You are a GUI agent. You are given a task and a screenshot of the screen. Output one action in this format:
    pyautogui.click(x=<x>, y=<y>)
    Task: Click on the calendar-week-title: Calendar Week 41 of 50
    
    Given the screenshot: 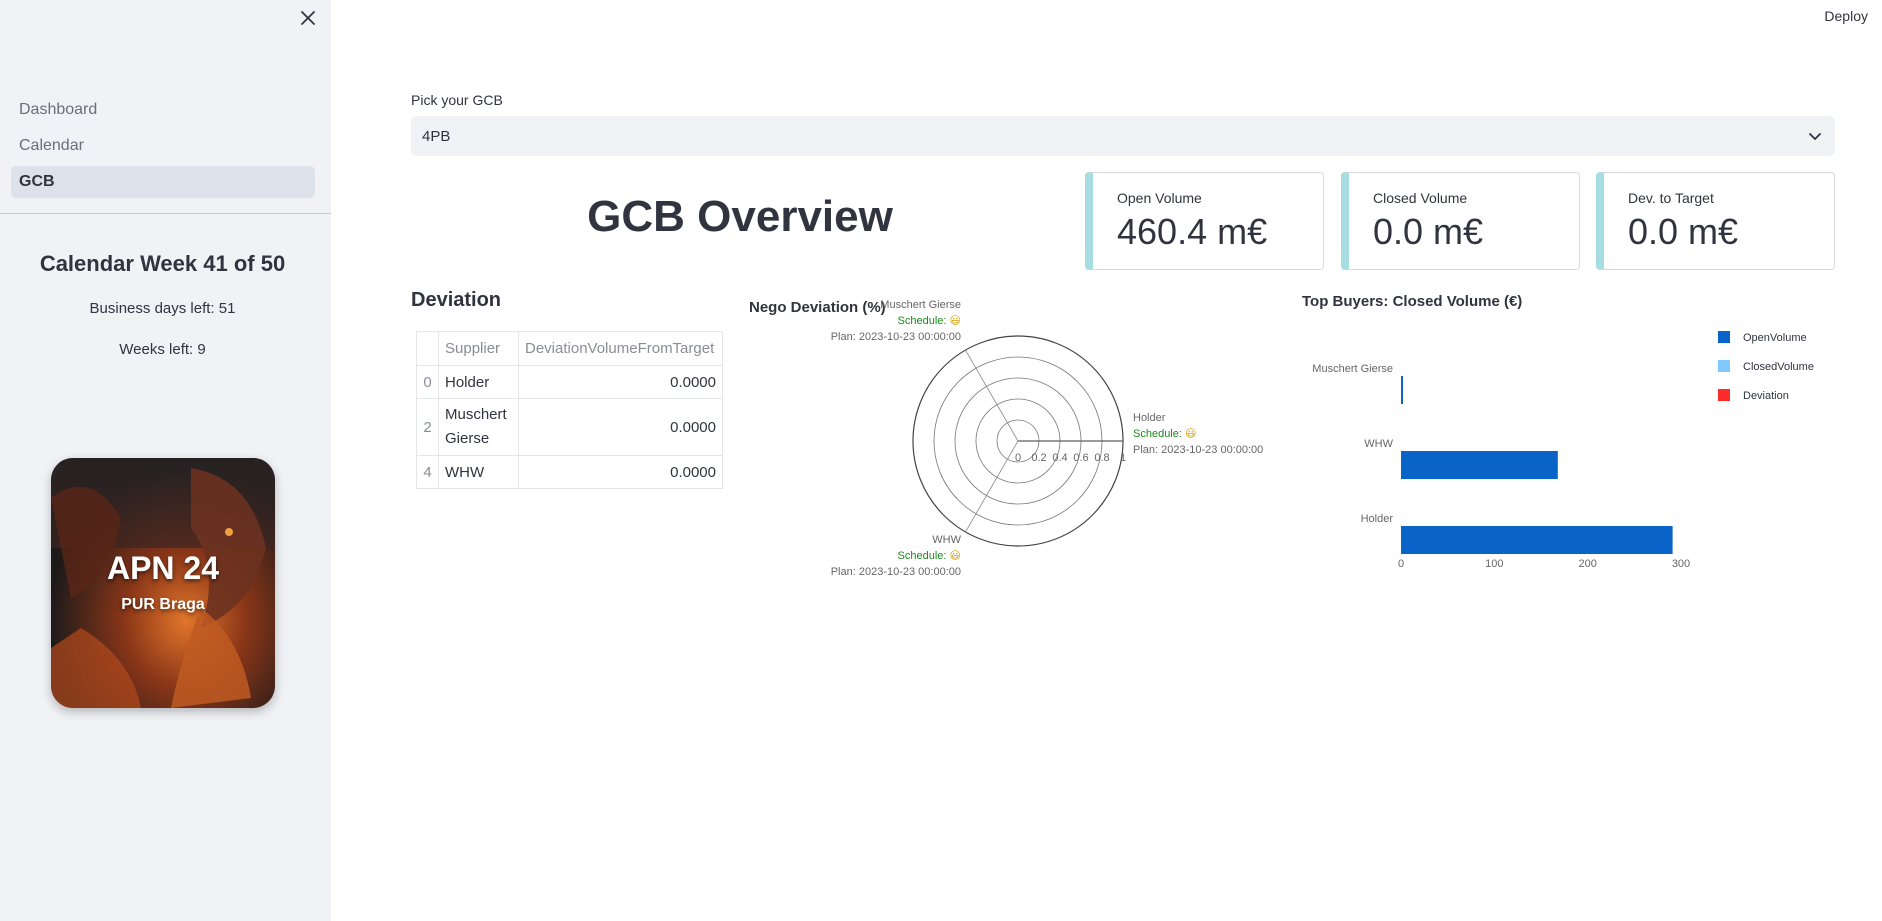 What is the action you would take?
    pyautogui.click(x=162, y=263)
    